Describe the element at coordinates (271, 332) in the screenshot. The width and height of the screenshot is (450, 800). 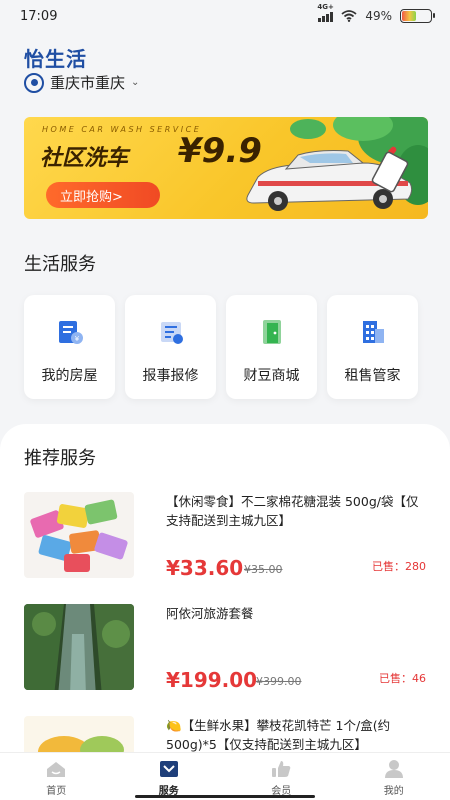
I see `shop-door-icon` at that location.